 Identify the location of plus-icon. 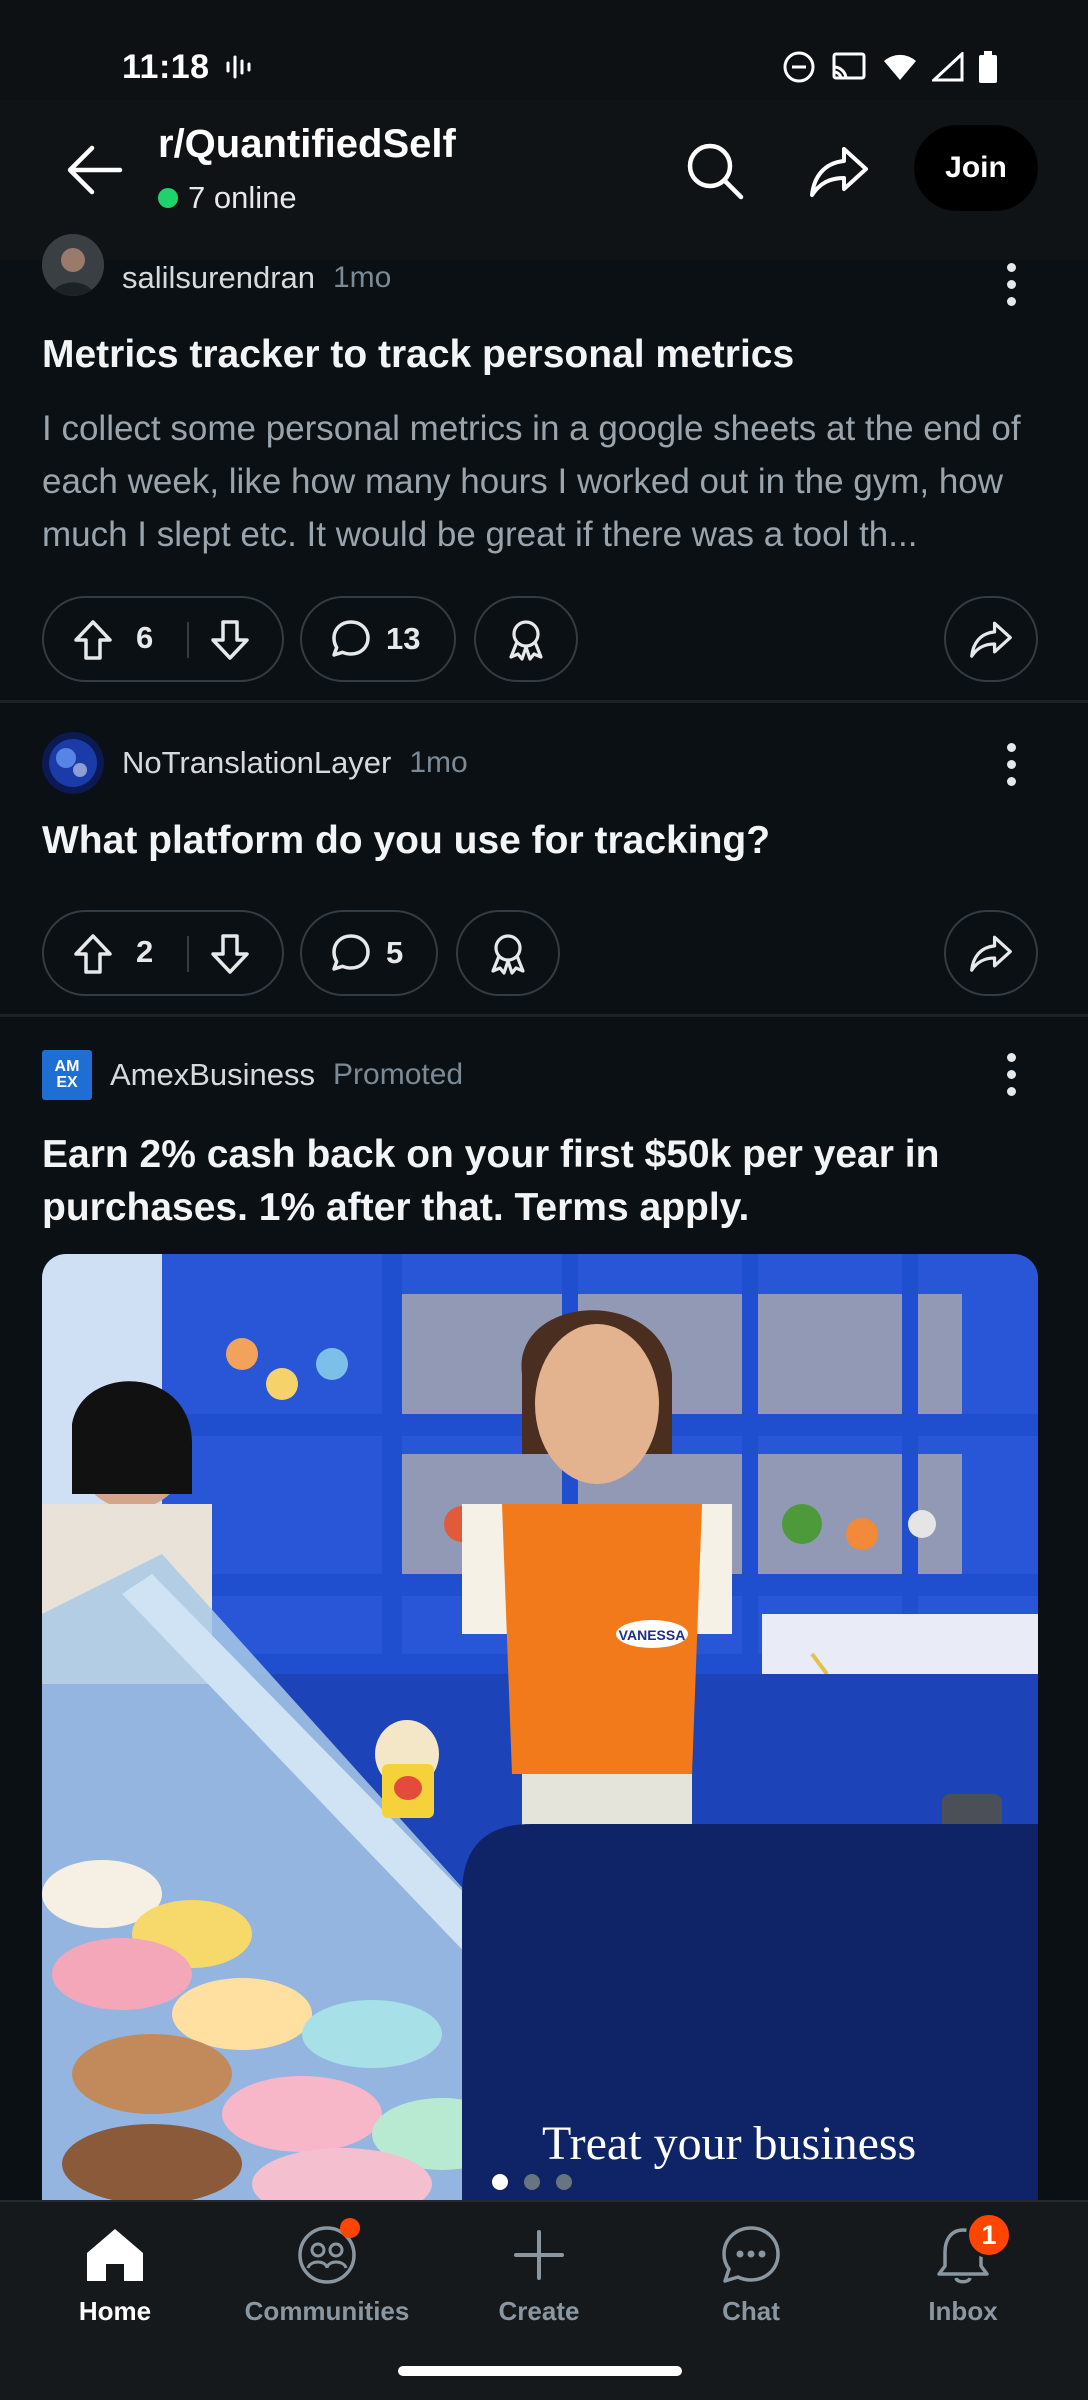
(539, 2255).